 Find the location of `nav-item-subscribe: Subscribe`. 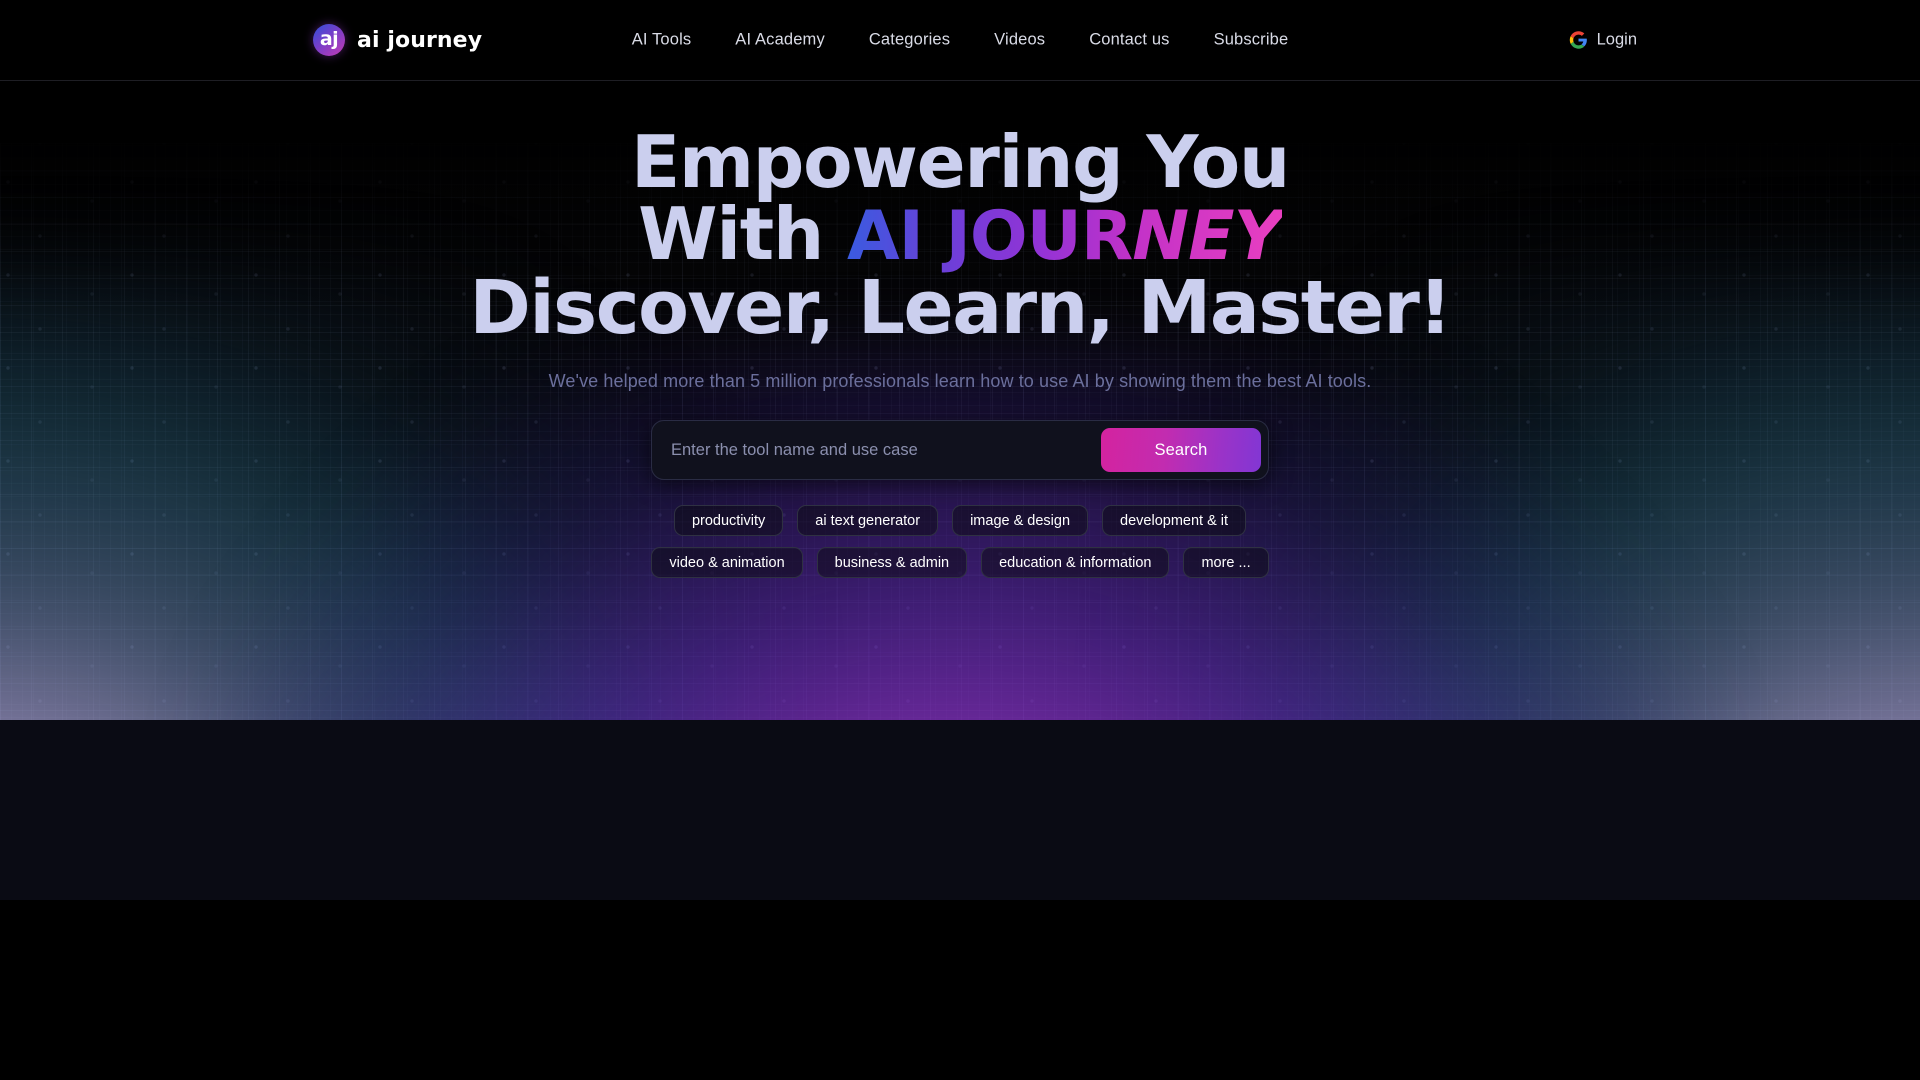

nav-item-subscribe: Subscribe is located at coordinates (1251, 40).